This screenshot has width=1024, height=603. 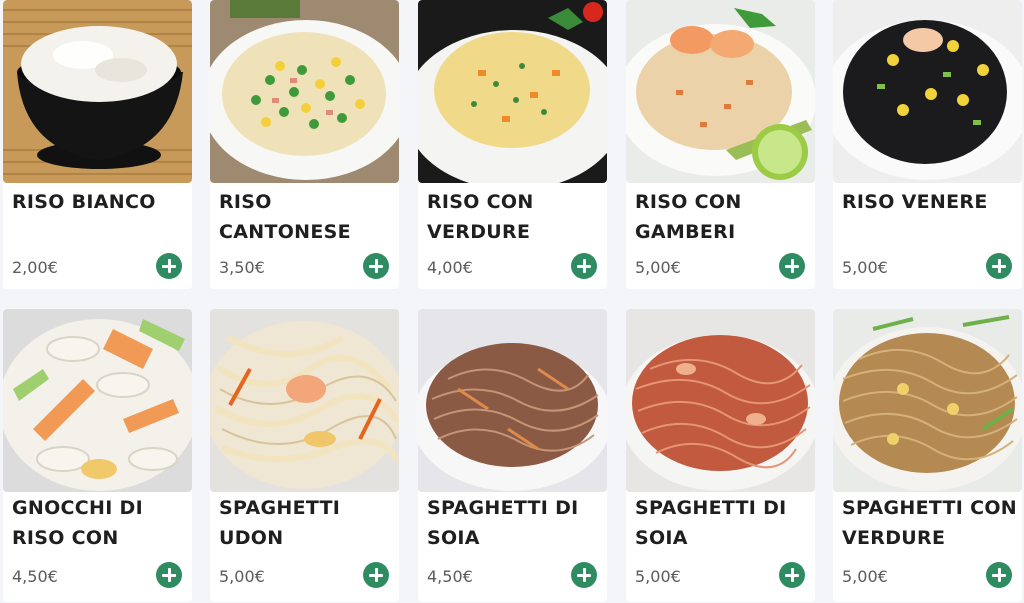 I want to click on dish-name: GNOCCHI DI RISO CON, so click(x=77, y=523).